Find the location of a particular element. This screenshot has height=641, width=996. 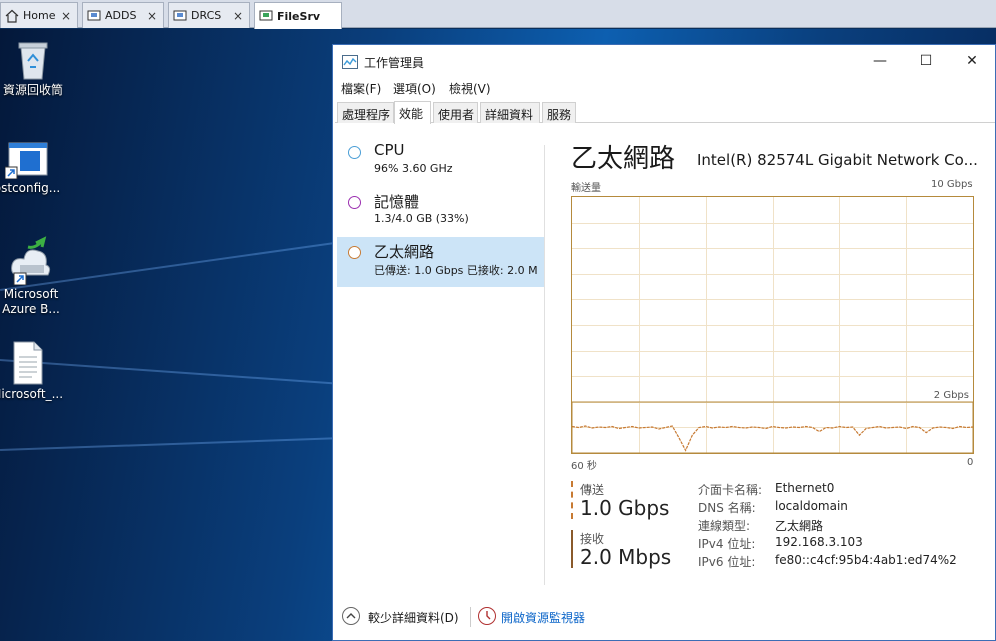

resource-detail: 96% 3.60 GHz is located at coordinates (413, 168).